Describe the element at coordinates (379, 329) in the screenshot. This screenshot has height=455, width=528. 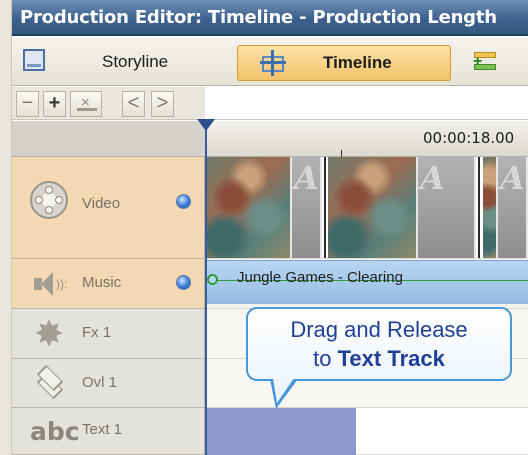
I see `callout-text-line1: Drag and Release` at that location.